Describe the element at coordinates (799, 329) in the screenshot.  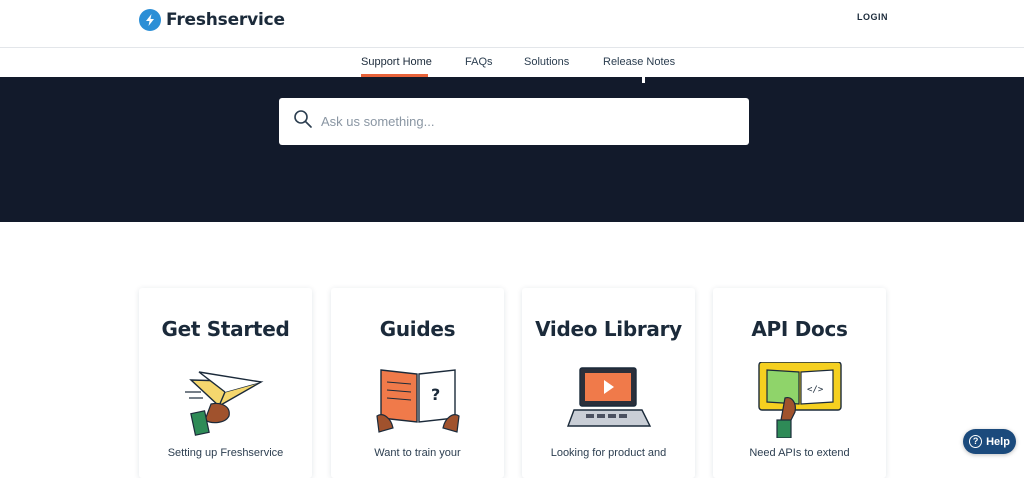
I see `card-title: API Docs` at that location.